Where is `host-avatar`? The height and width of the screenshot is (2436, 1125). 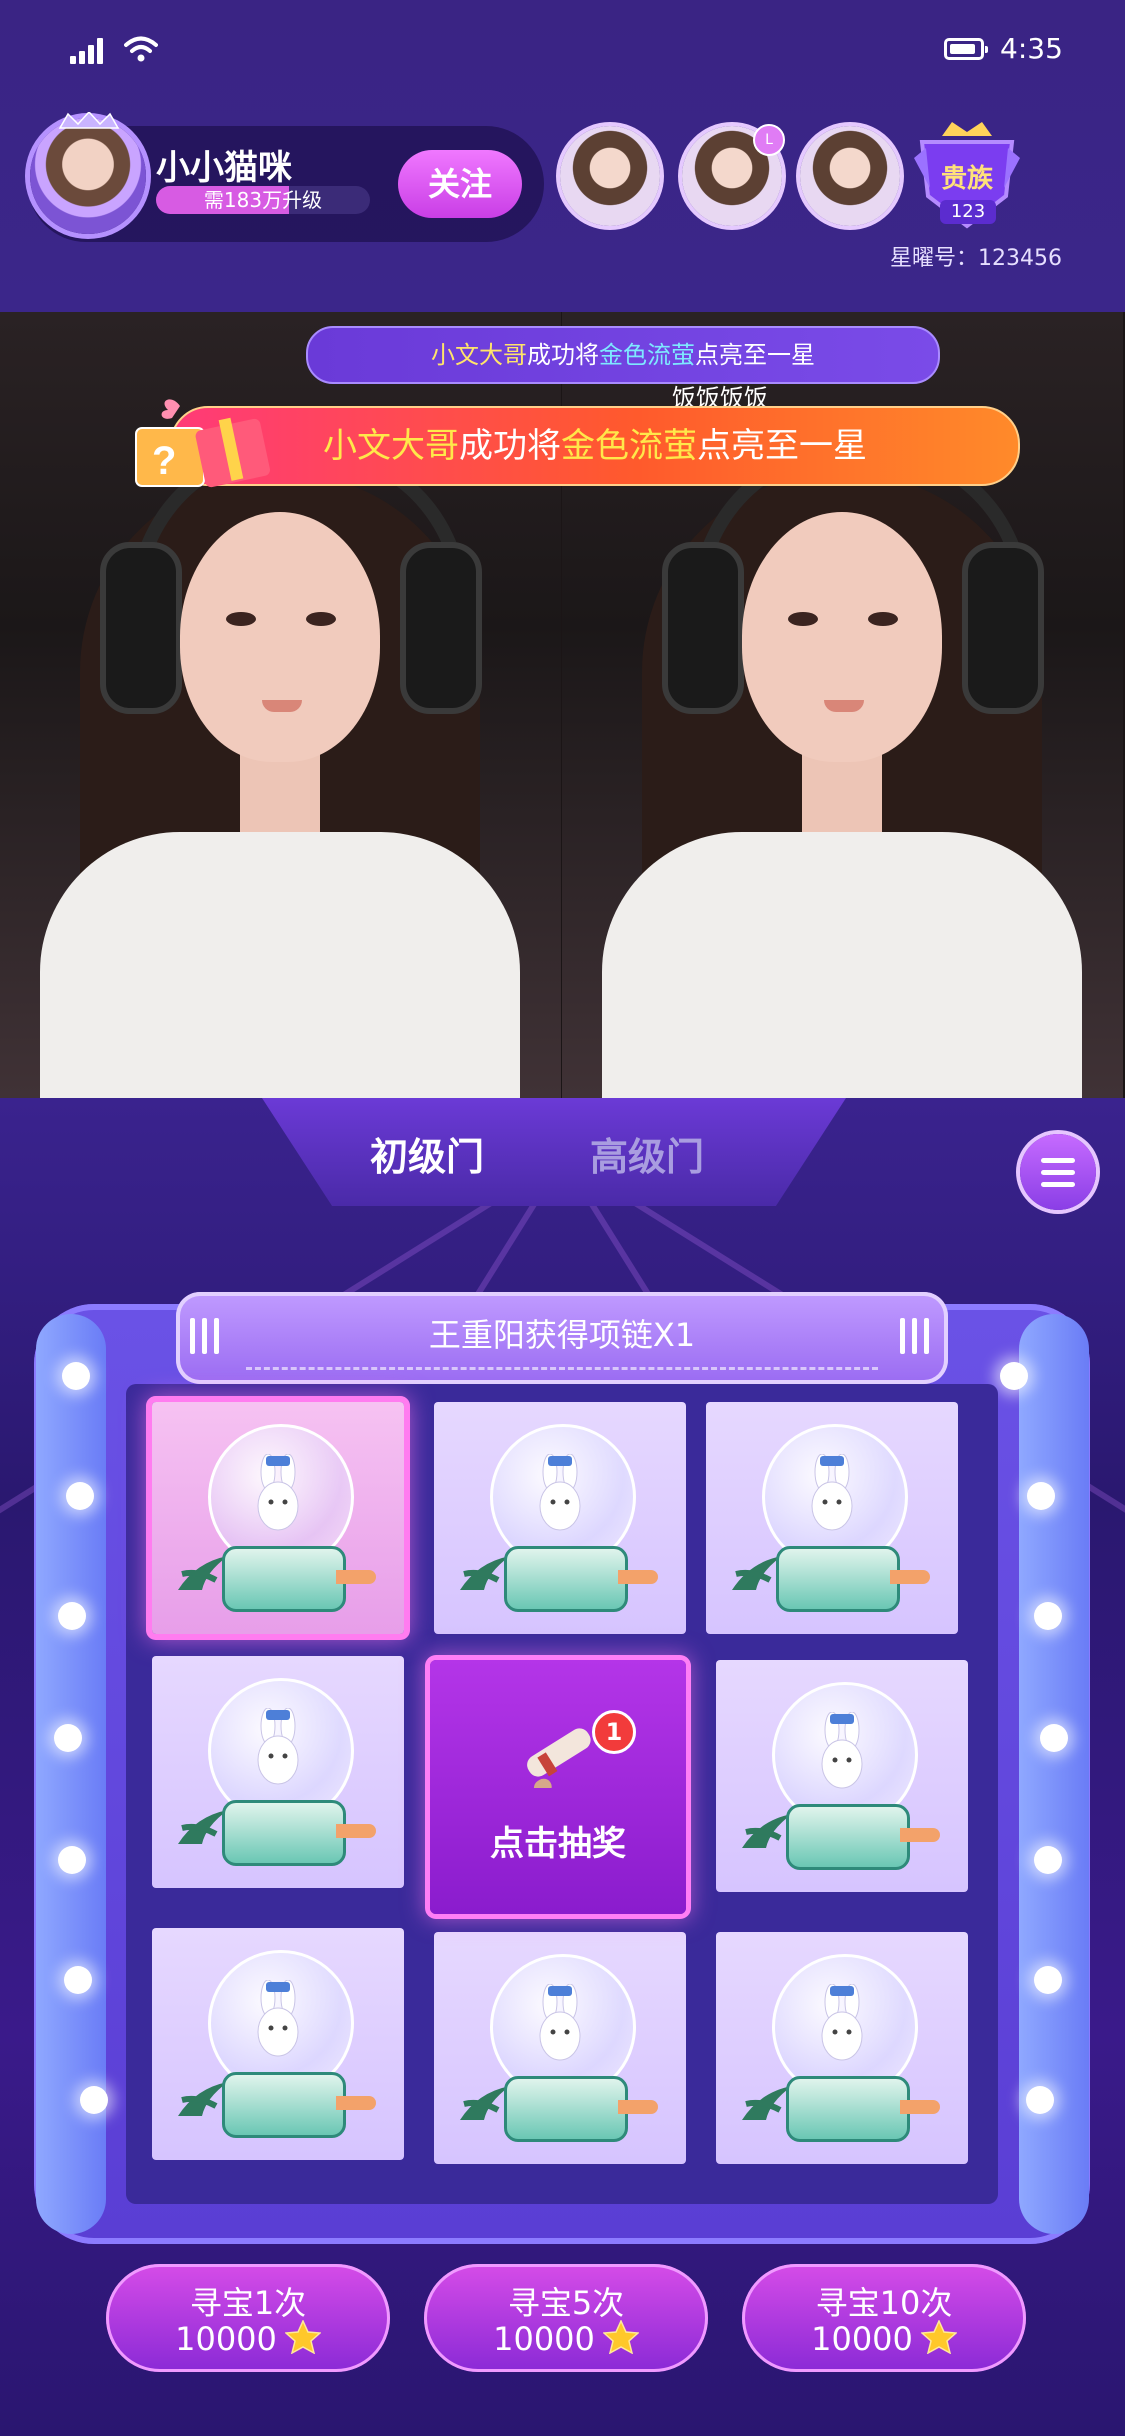 host-avatar is located at coordinates (88, 176).